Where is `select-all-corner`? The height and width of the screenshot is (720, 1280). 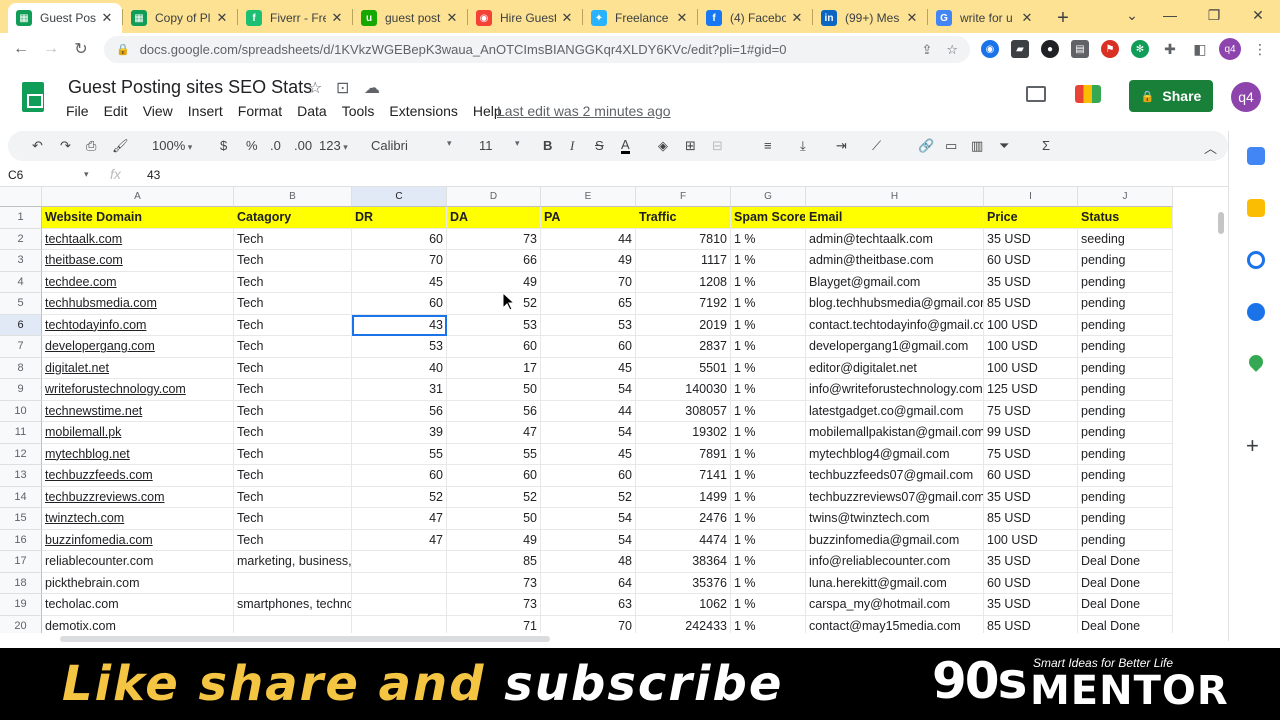 select-all-corner is located at coordinates (21, 197).